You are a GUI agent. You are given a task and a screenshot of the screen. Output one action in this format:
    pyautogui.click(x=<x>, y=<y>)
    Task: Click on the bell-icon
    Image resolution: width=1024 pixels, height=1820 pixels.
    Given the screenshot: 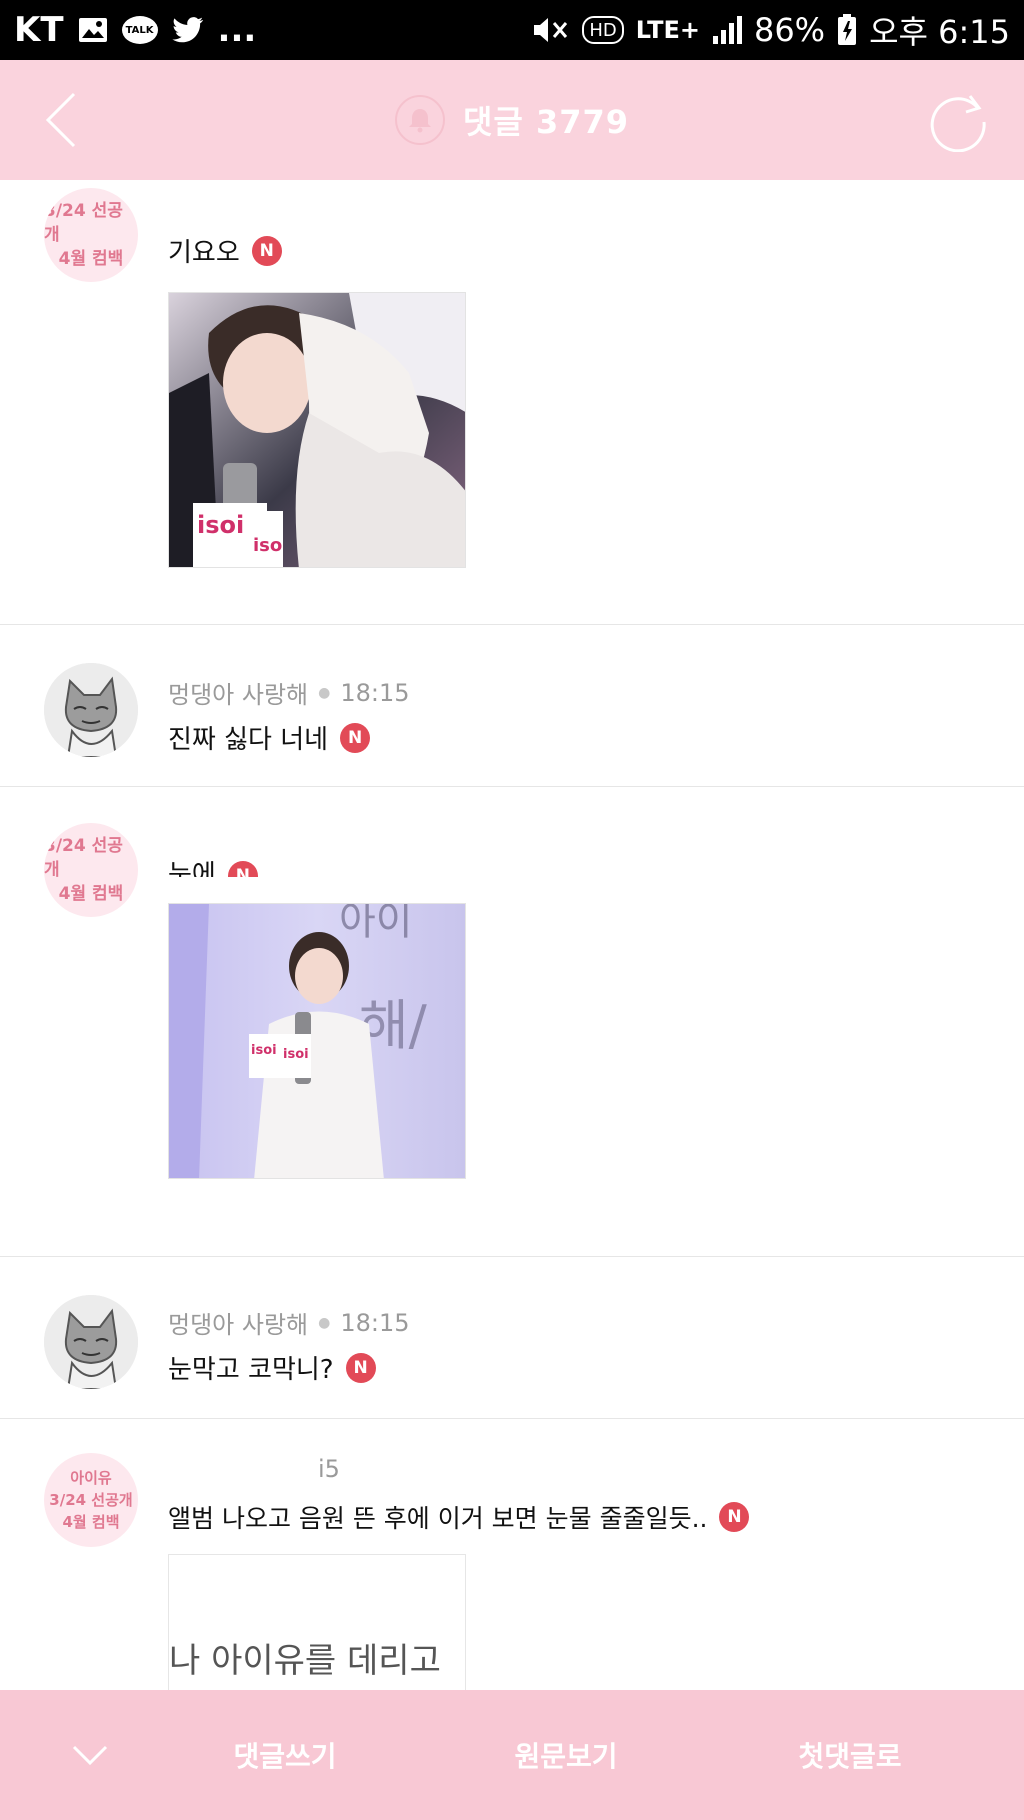 What is the action you would take?
    pyautogui.click(x=419, y=120)
    